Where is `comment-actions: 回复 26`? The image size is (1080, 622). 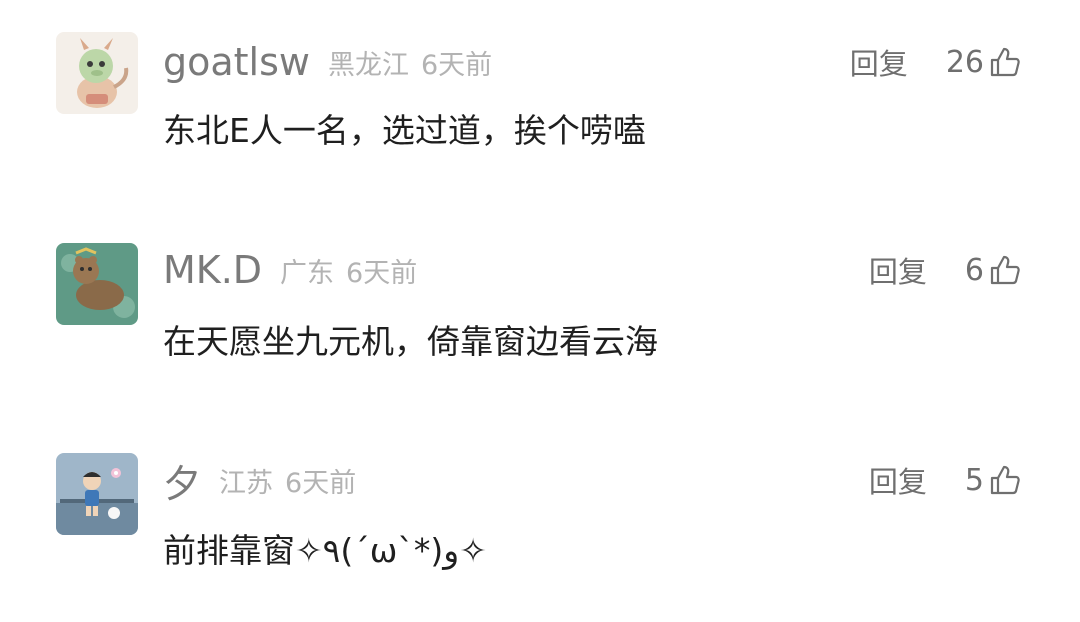 comment-actions: 回复 26 is located at coordinates (936, 62).